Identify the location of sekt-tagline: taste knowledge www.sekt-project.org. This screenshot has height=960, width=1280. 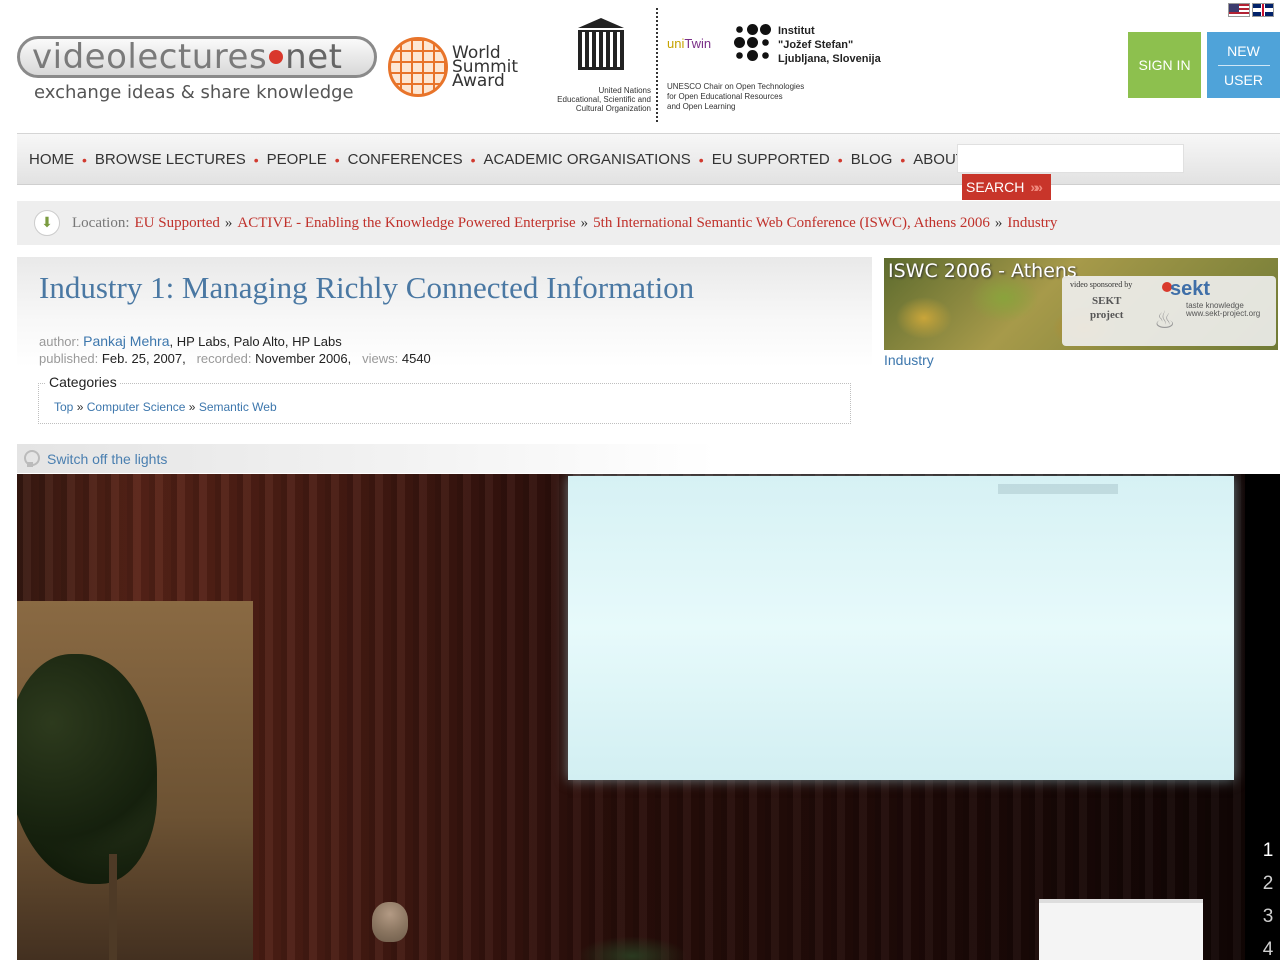
(1223, 309).